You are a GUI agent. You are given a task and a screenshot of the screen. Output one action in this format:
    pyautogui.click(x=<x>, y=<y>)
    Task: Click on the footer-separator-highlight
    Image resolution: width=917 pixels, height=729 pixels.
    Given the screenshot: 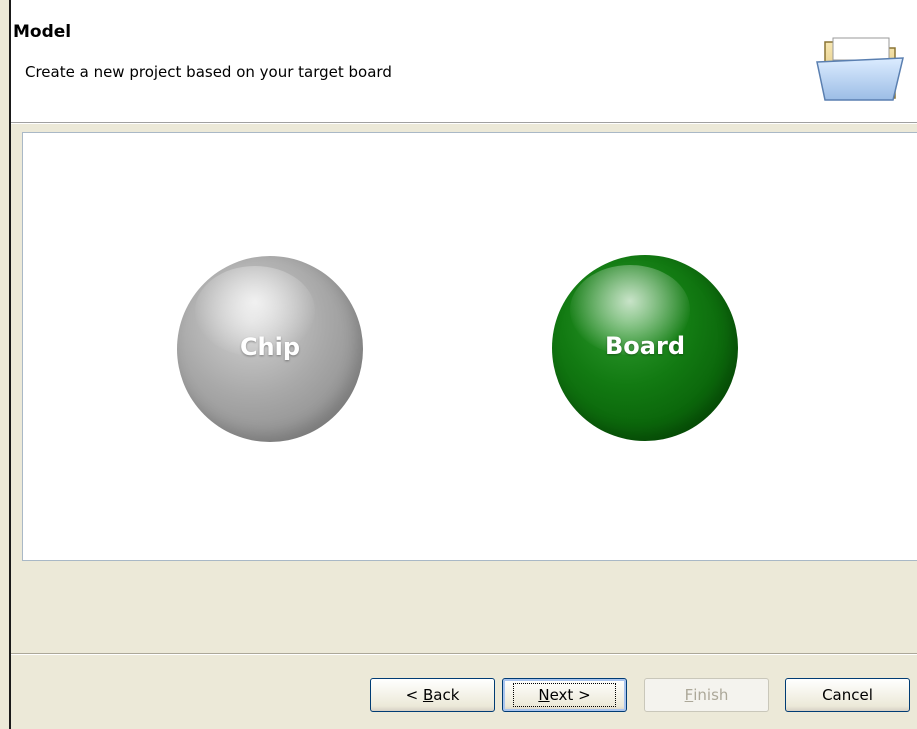 What is the action you would take?
    pyautogui.click(x=464, y=654)
    